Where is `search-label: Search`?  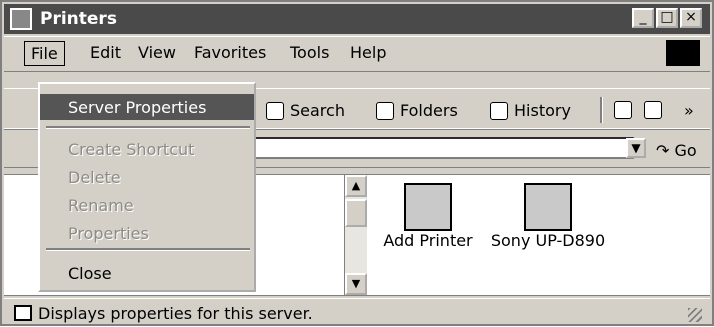
search-label: Search is located at coordinates (317, 110).